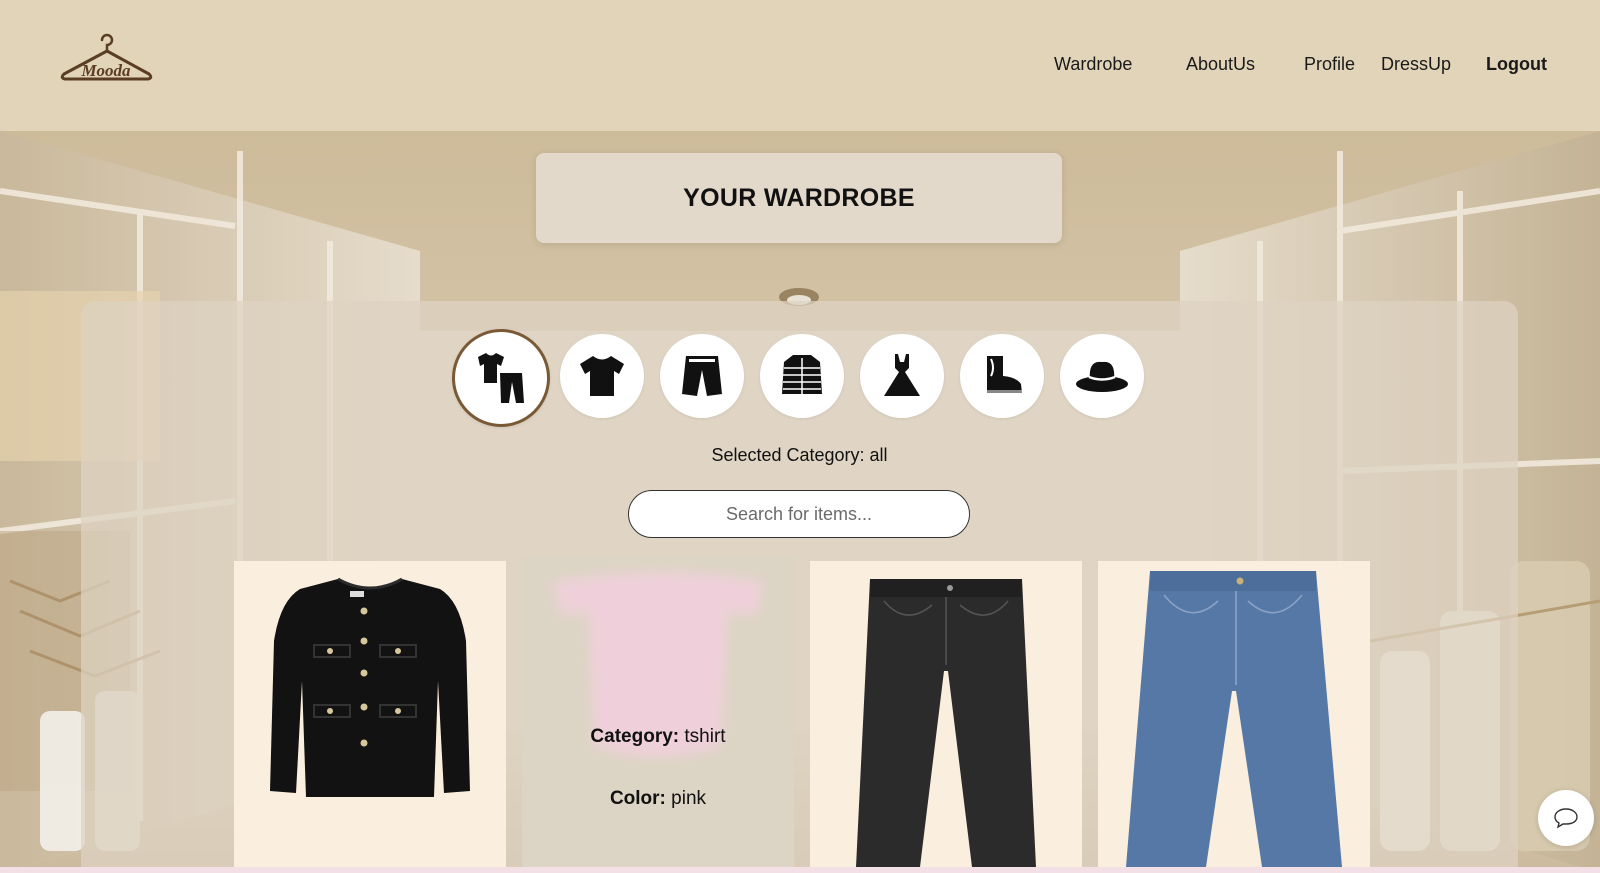 The image size is (1600, 873). Describe the element at coordinates (799, 455) in the screenshot. I see `selected-category-label: Selected Category: all` at that location.